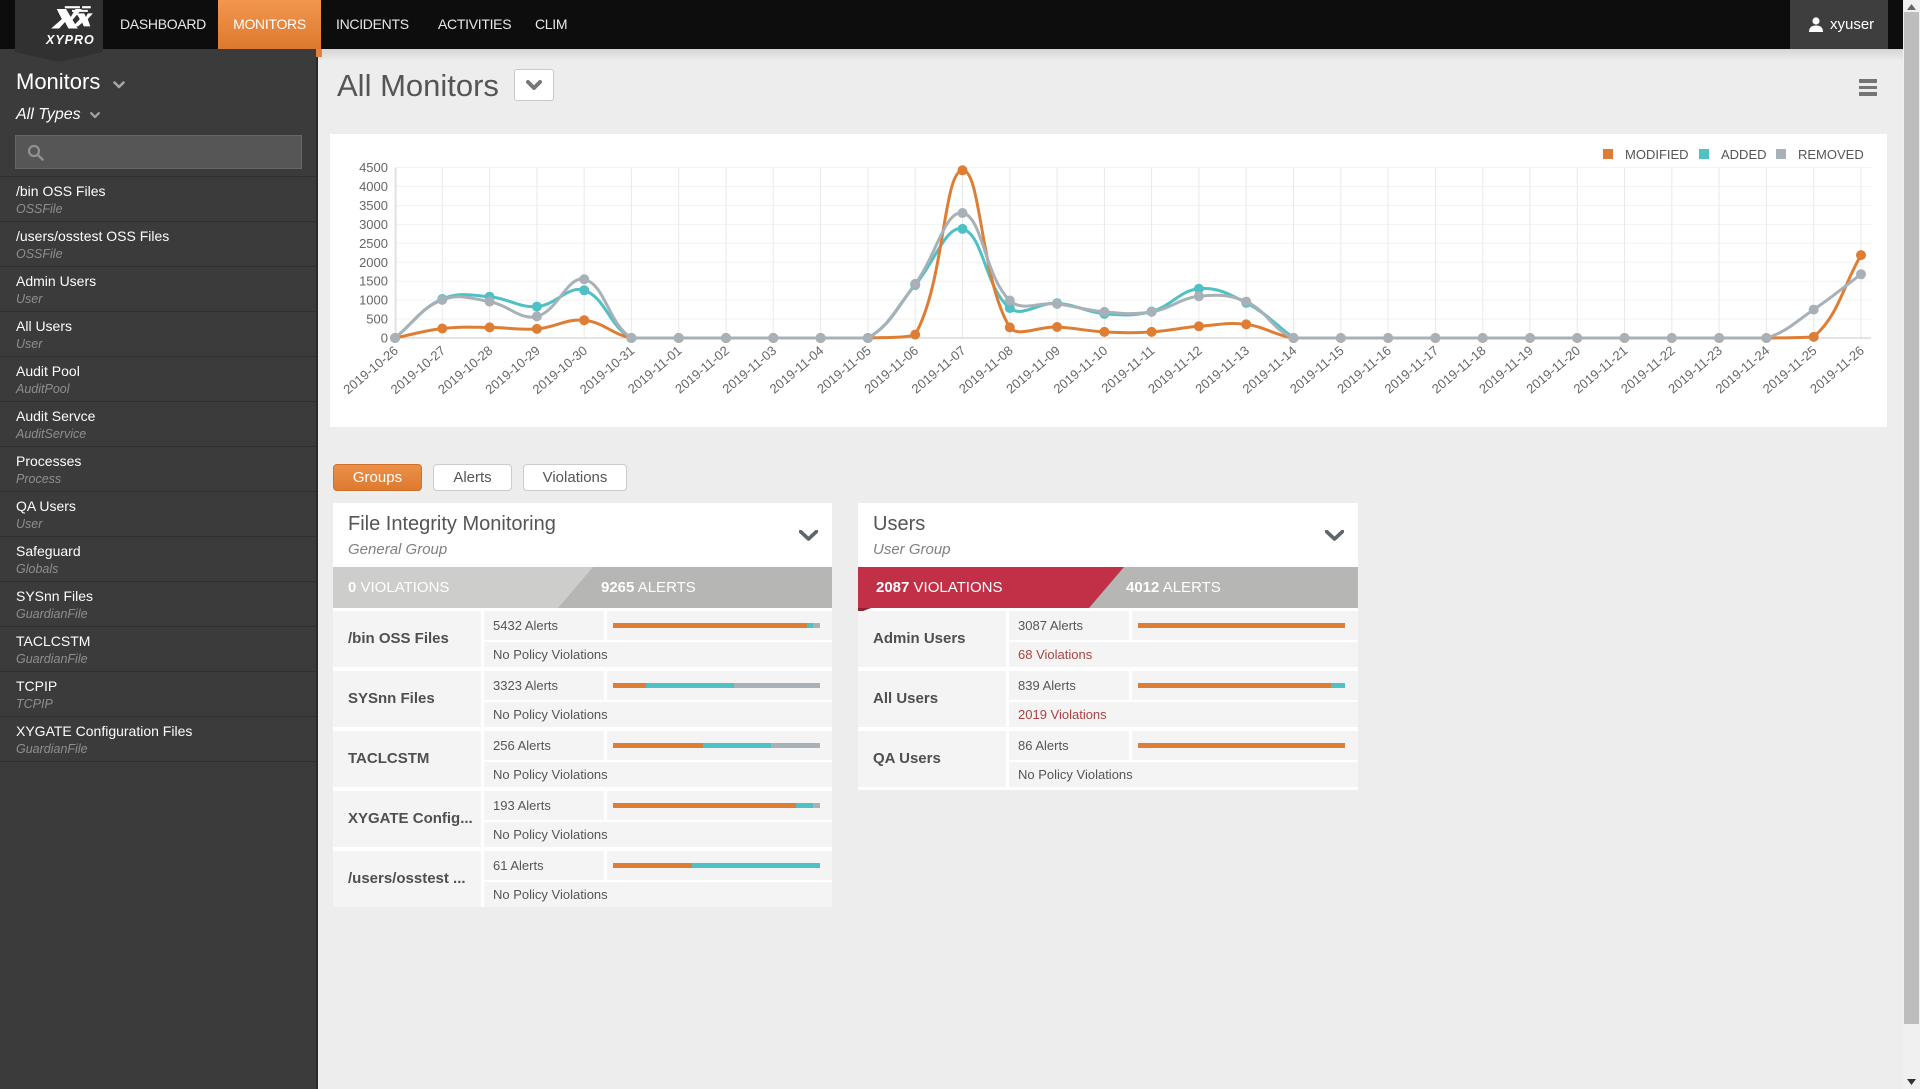  What do you see at coordinates (373, 205) in the screenshot?
I see `svg-text: 3500` at bounding box center [373, 205].